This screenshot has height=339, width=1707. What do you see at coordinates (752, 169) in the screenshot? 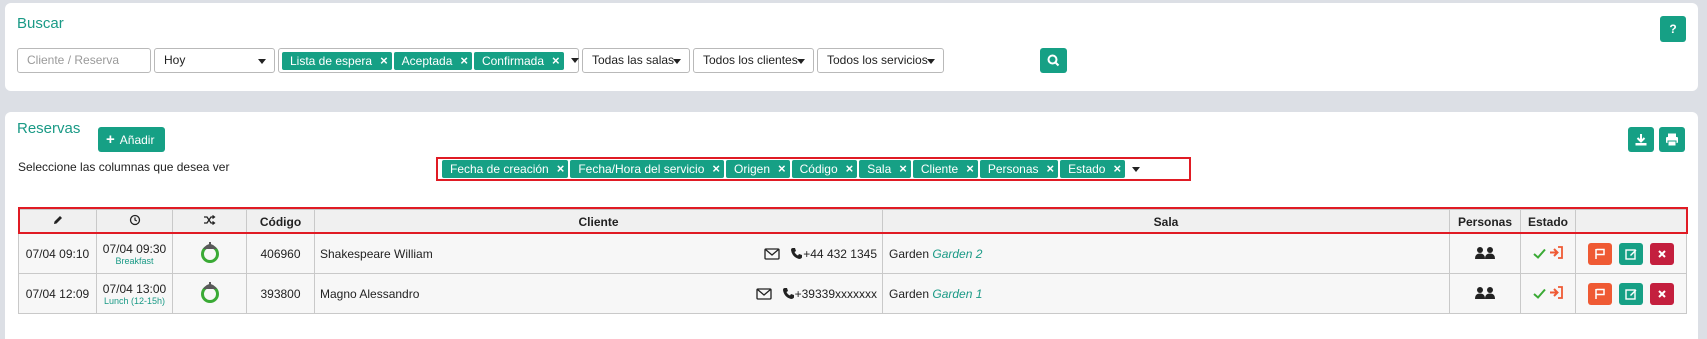
I see `column-tag-label: Origen` at bounding box center [752, 169].